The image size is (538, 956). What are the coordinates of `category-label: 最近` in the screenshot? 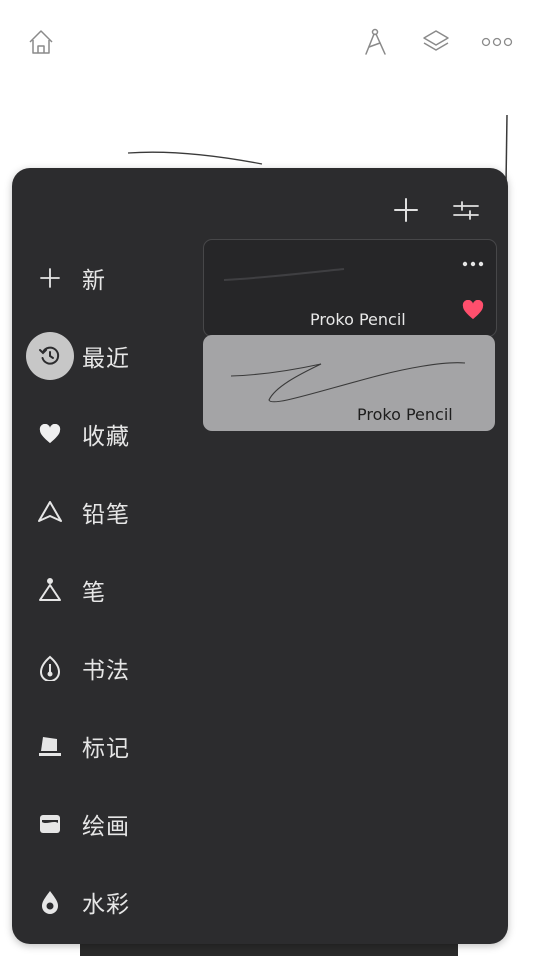 It's located at (106, 359).